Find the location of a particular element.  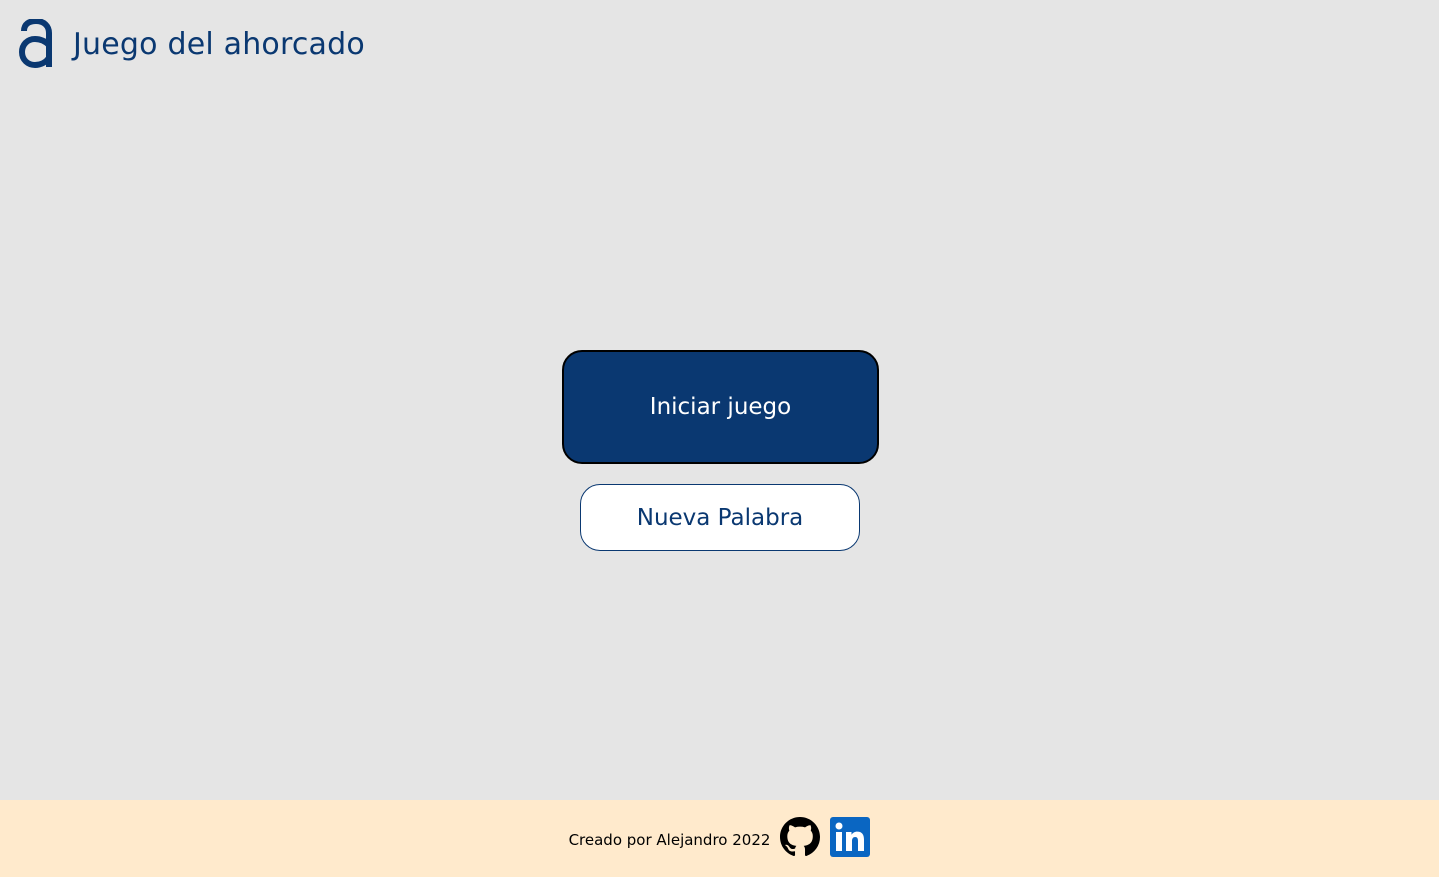

github-icon is located at coordinates (805, 838).